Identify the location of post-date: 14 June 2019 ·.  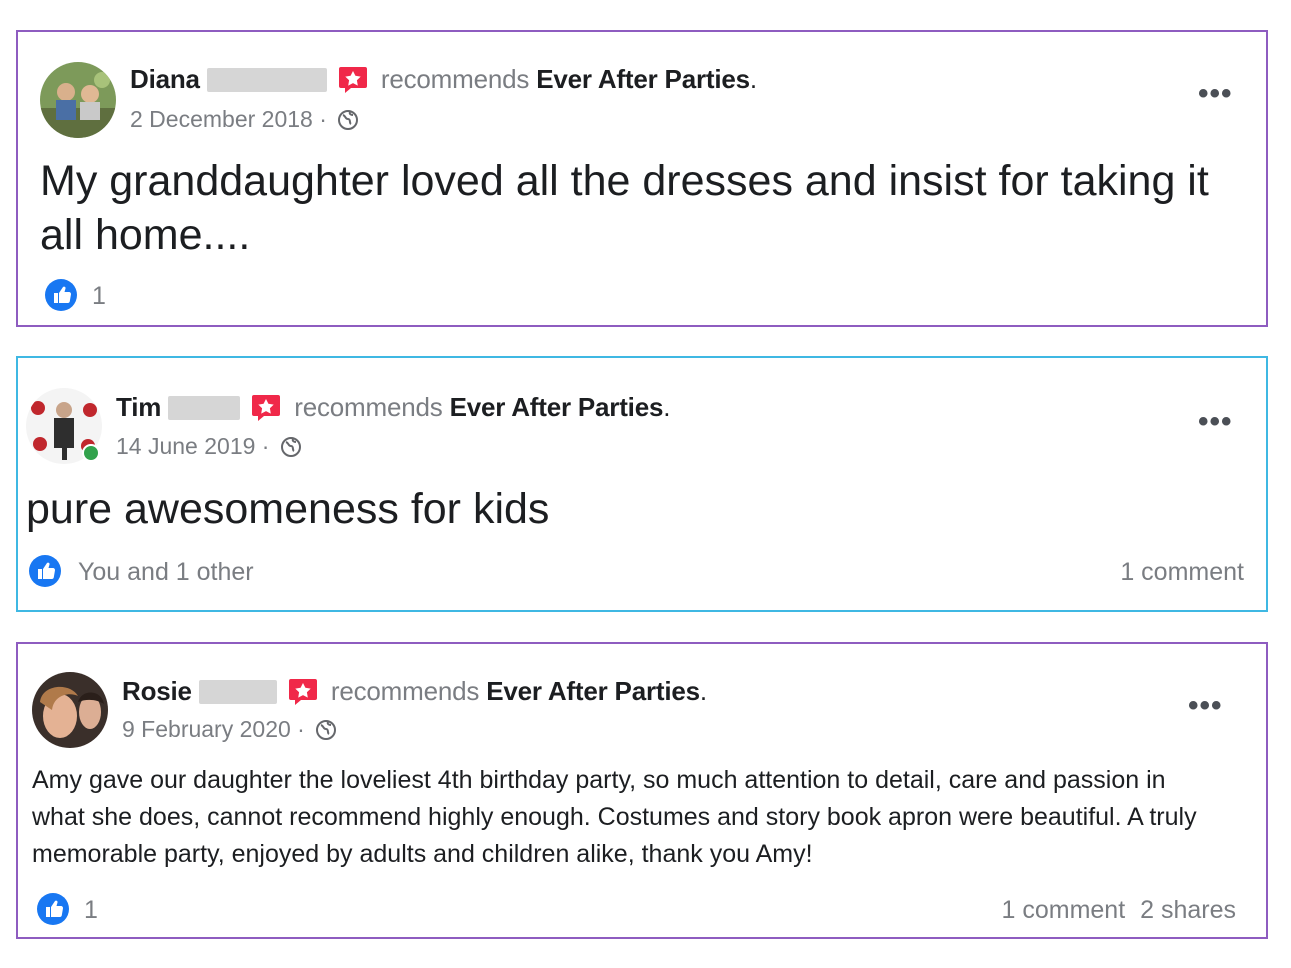
(192, 446).